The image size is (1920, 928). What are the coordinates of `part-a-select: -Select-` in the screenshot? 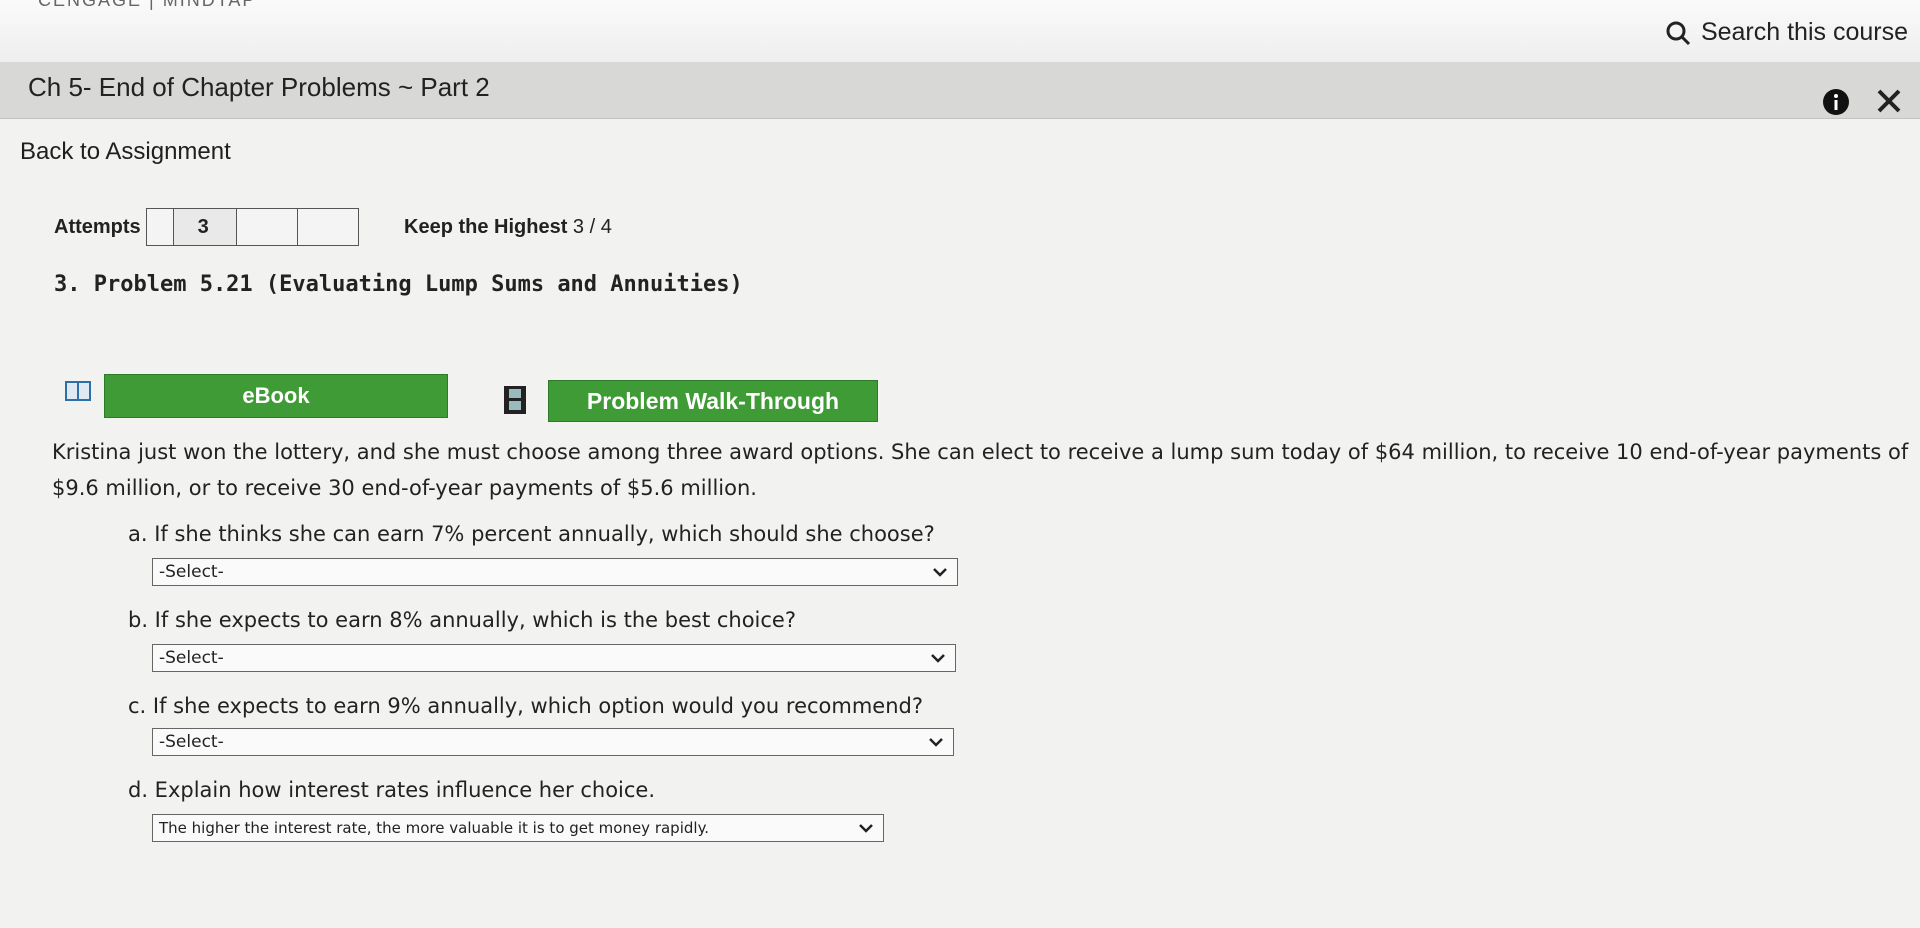 It's located at (555, 572).